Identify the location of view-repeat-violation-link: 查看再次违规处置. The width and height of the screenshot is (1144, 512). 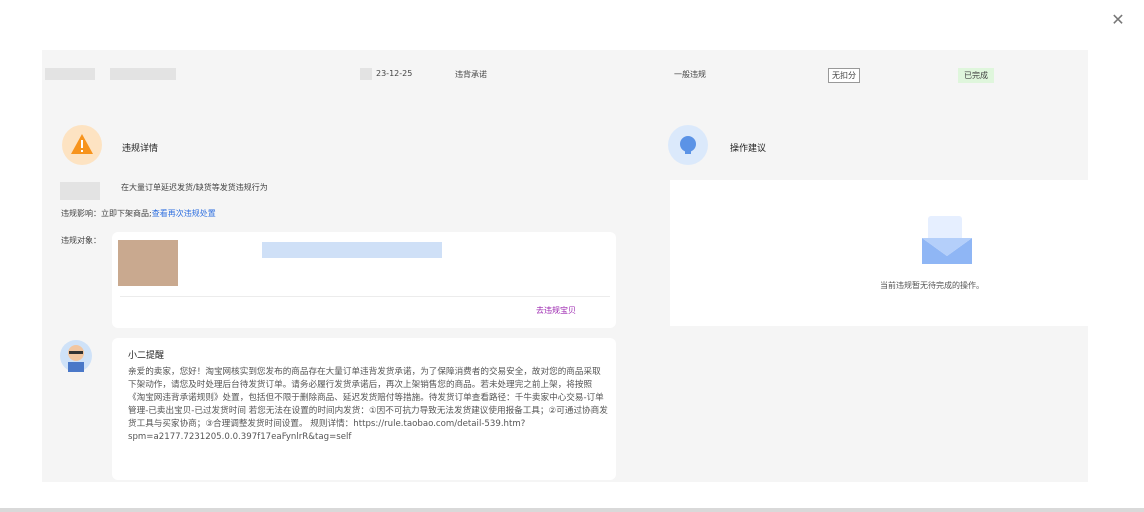
(184, 213).